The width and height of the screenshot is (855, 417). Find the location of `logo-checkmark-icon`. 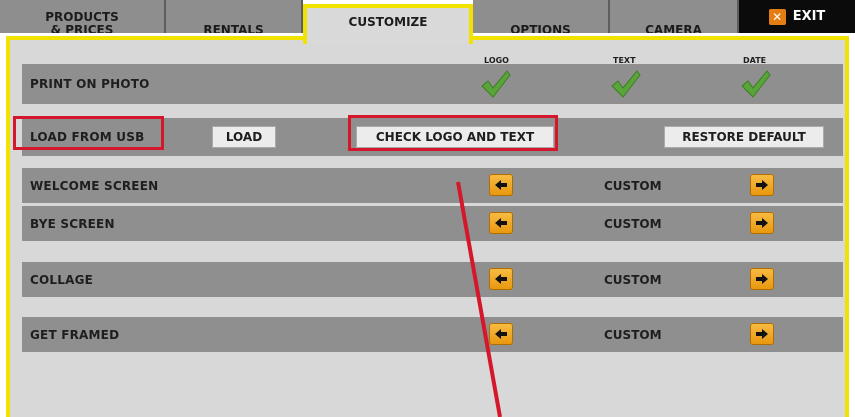

logo-checkmark-icon is located at coordinates (496, 84).